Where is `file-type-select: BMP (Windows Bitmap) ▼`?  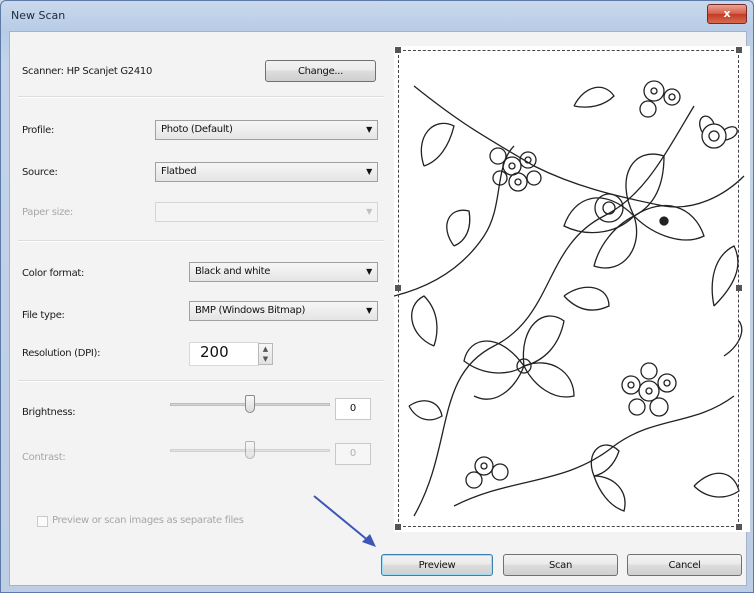 file-type-select: BMP (Windows Bitmap) ▼ is located at coordinates (283, 311).